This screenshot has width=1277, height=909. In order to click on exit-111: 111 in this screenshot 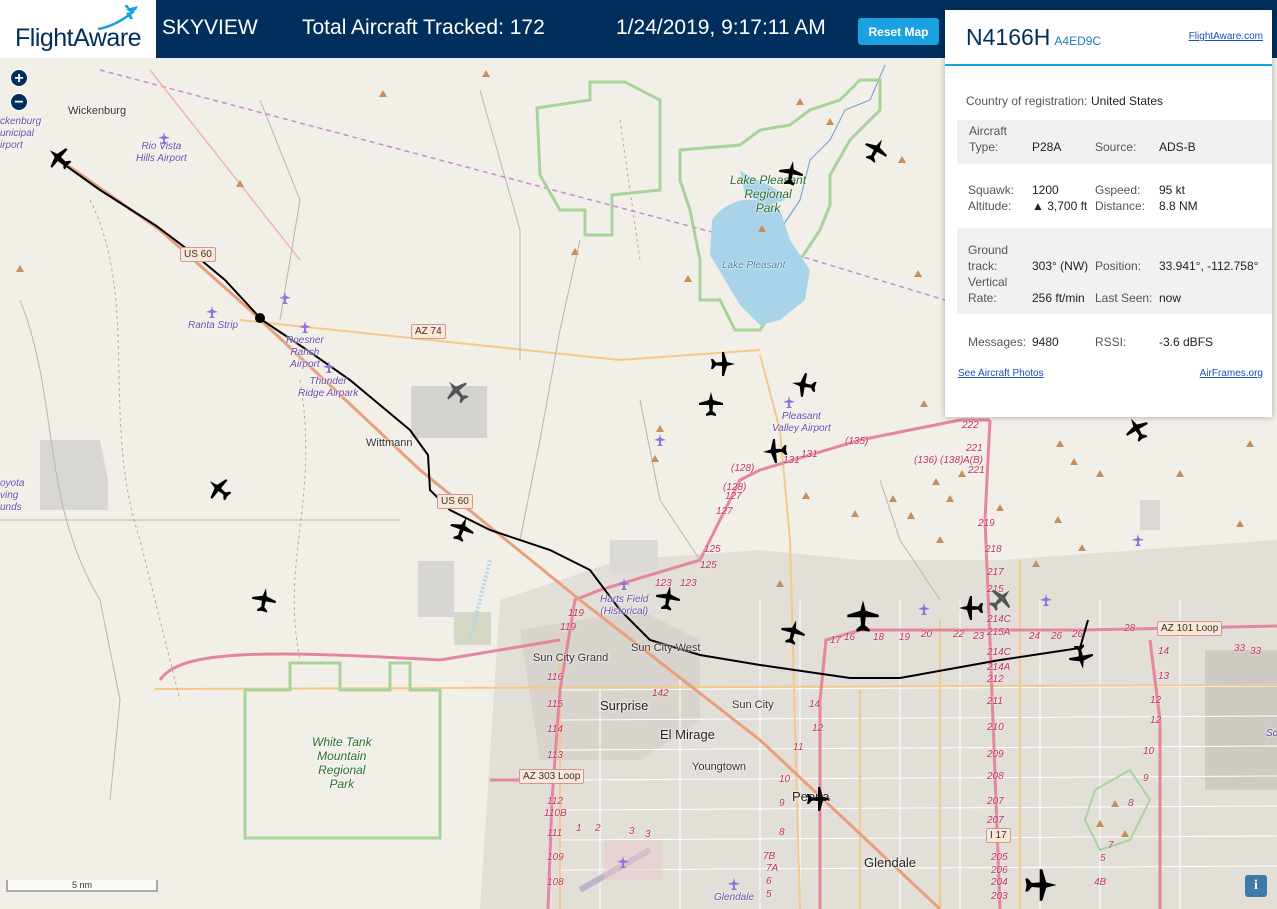, I will do `click(555, 833)`.